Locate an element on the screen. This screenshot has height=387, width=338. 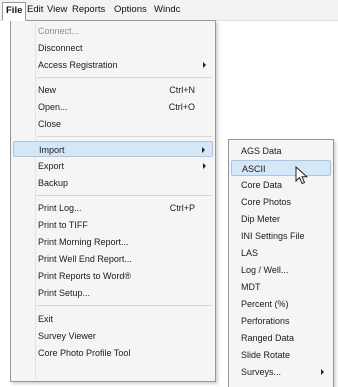
menu-reports: Reports is located at coordinates (88, 10).